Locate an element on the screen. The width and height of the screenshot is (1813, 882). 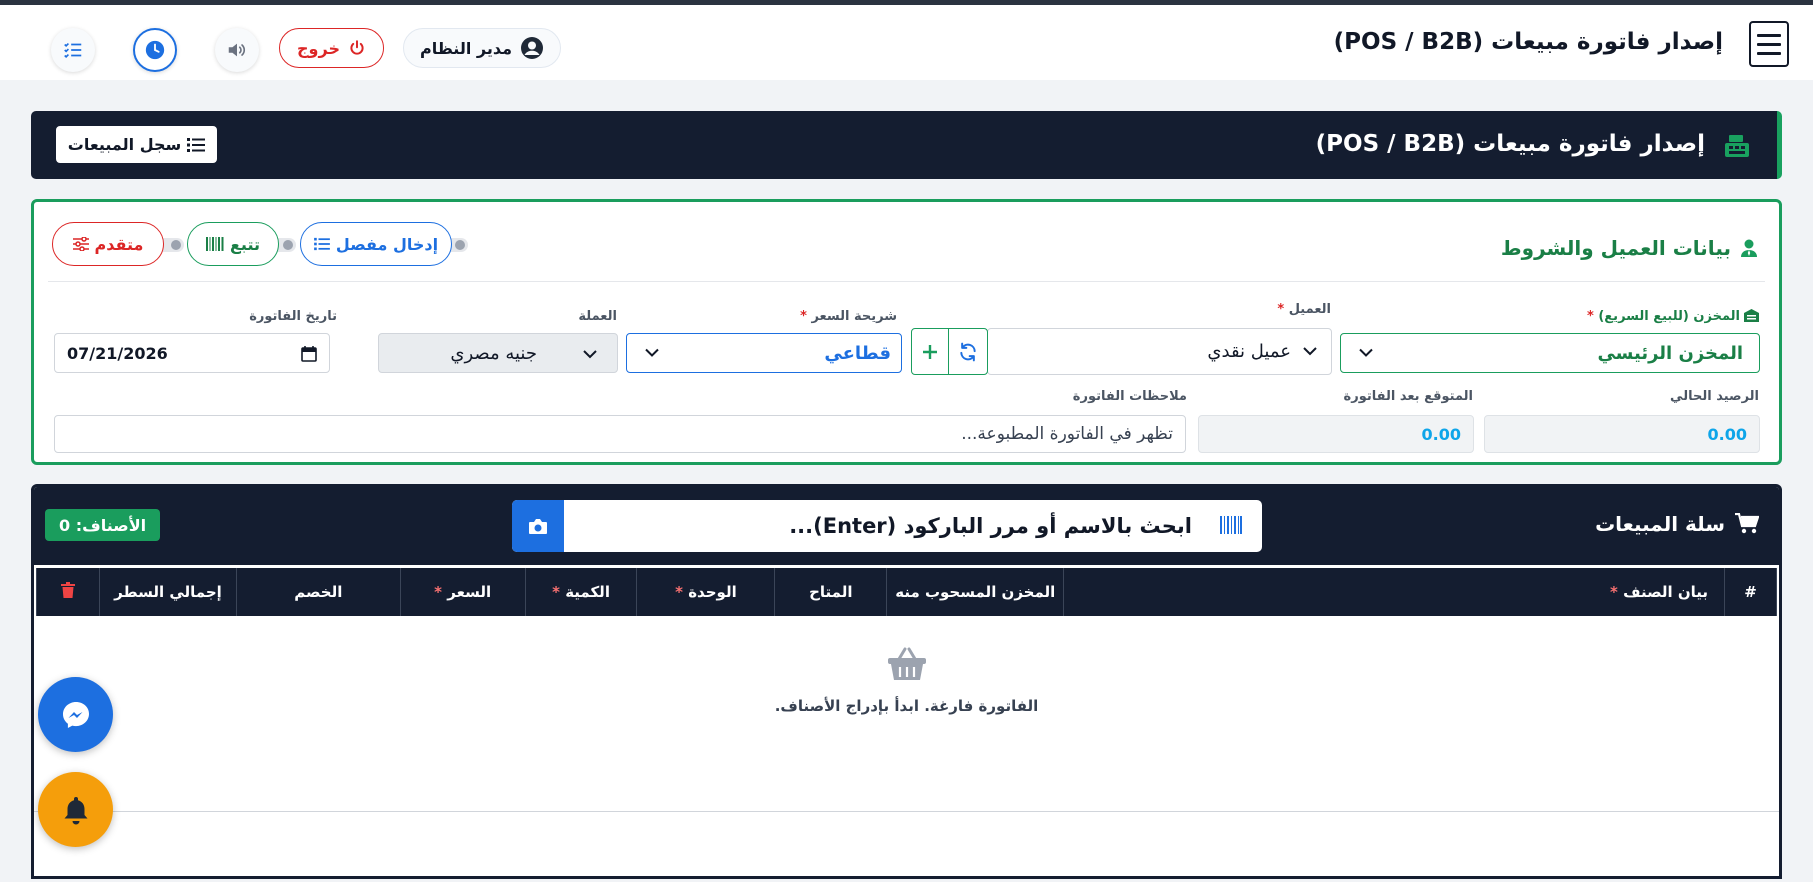
detailed-entry-label: إدخال مفصل is located at coordinates (387, 244).